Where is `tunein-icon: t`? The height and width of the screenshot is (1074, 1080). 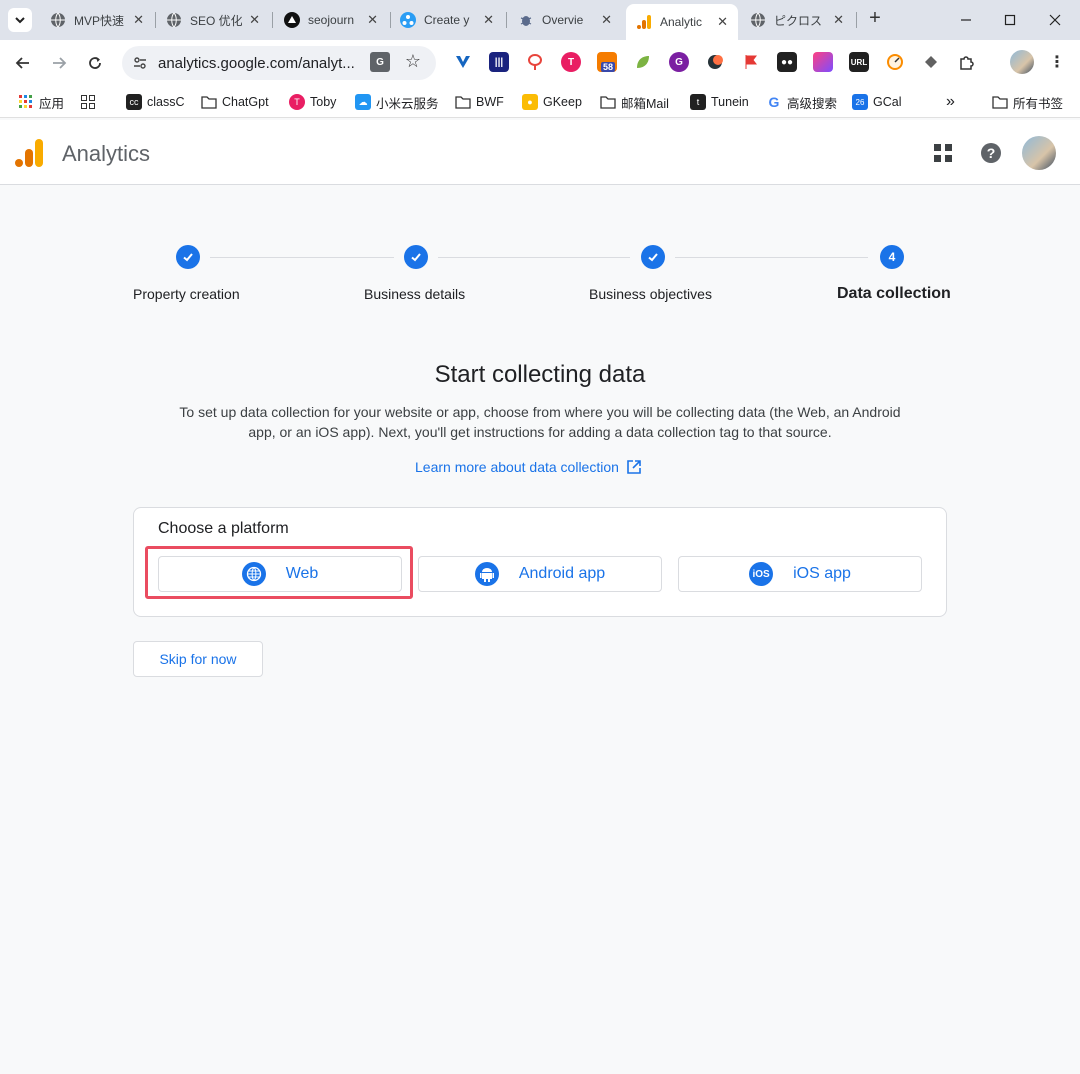
tunein-icon: t is located at coordinates (698, 102).